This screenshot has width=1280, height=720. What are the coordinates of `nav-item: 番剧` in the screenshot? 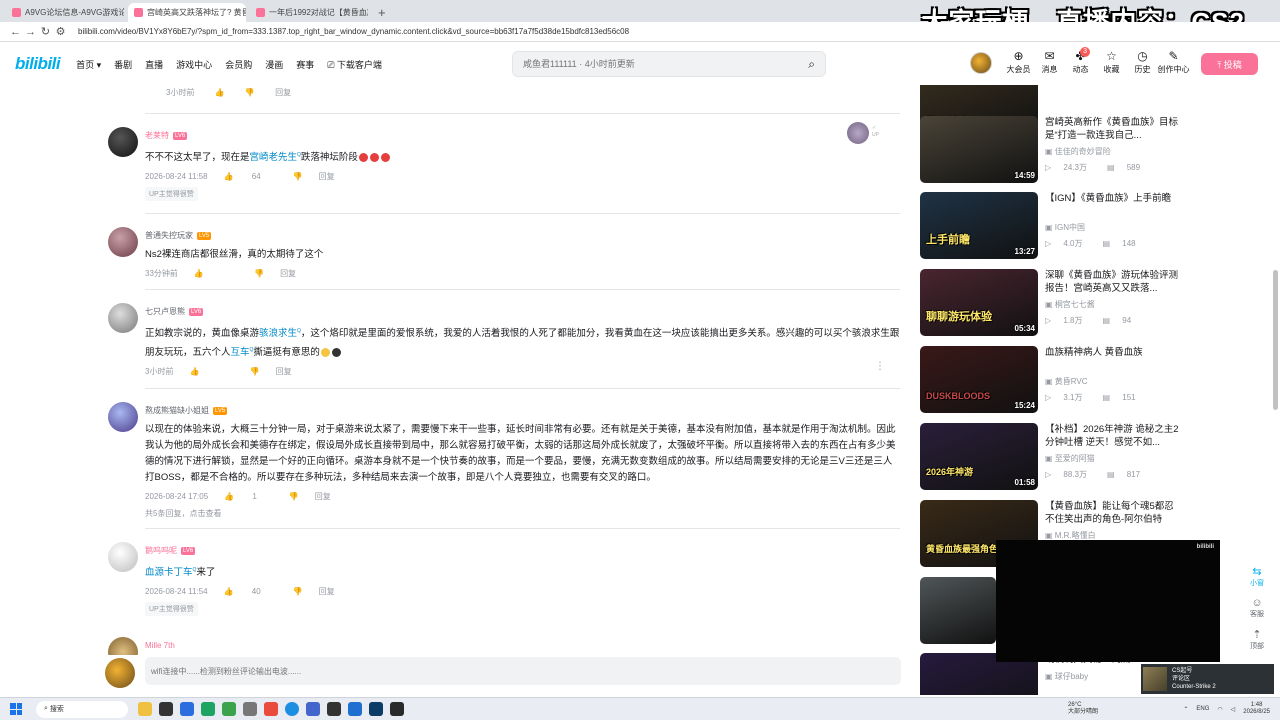 It's located at (123, 64).